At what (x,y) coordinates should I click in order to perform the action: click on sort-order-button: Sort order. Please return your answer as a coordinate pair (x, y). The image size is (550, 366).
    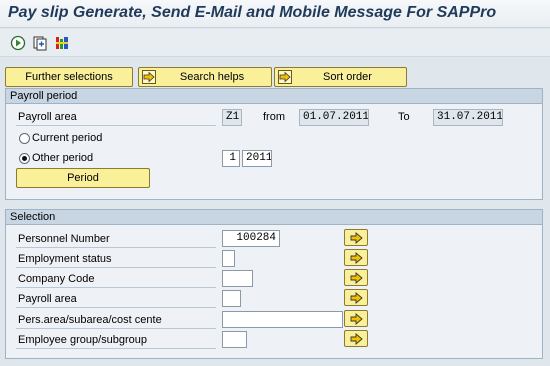
    Looking at the image, I should click on (340, 77).